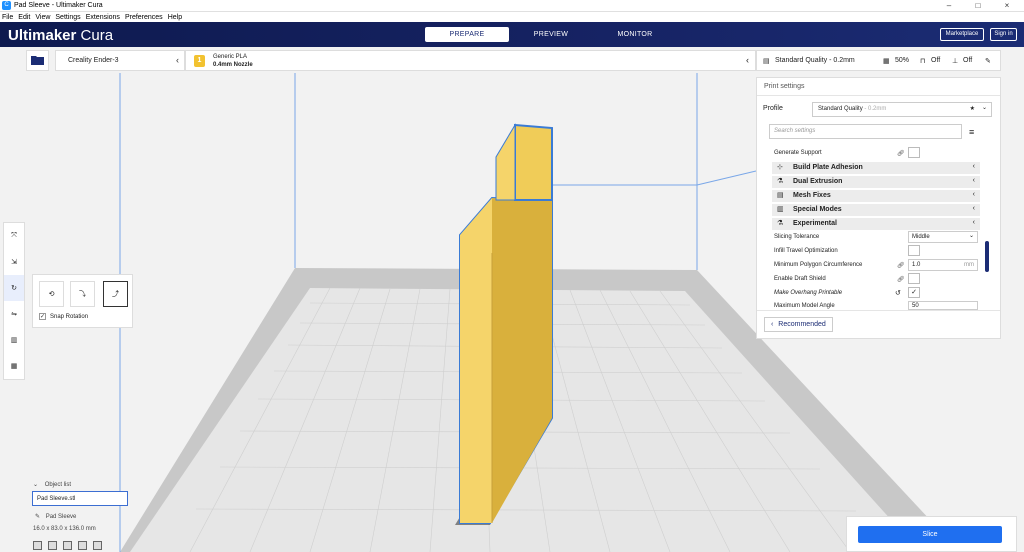 Image resolution: width=1024 pixels, height=552 pixels. I want to click on menu-preferences: Preferences, so click(144, 17).